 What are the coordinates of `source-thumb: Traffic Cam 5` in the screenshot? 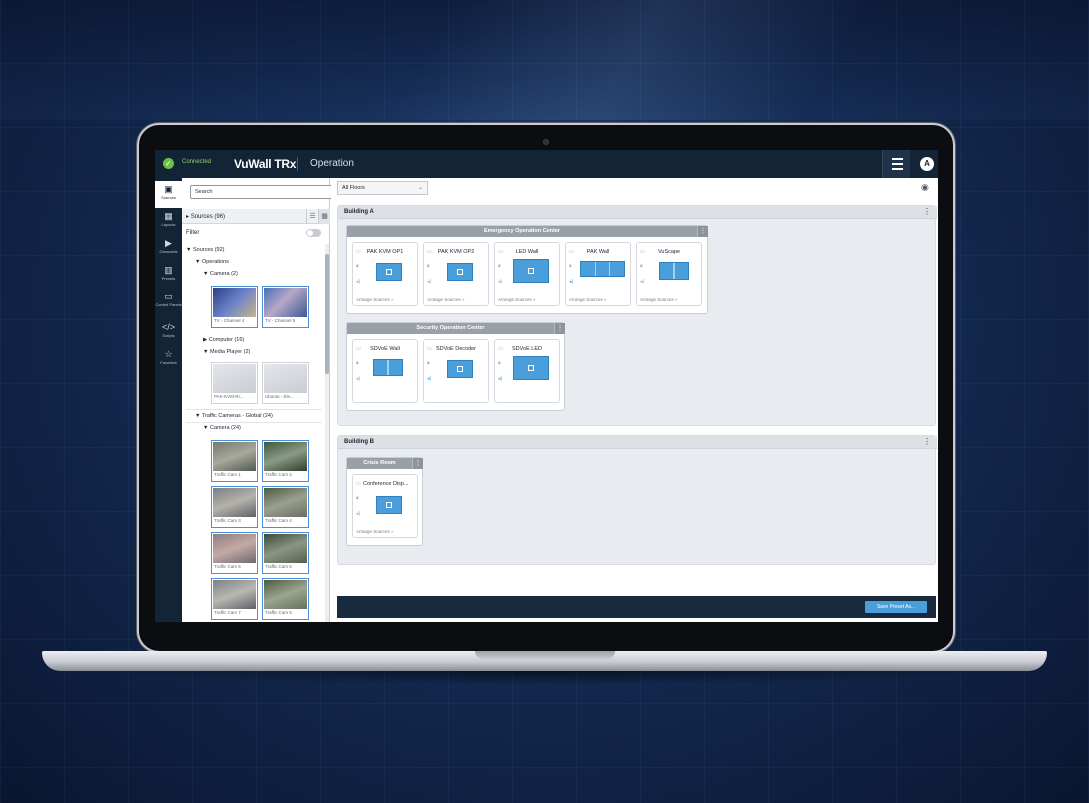 It's located at (234, 553).